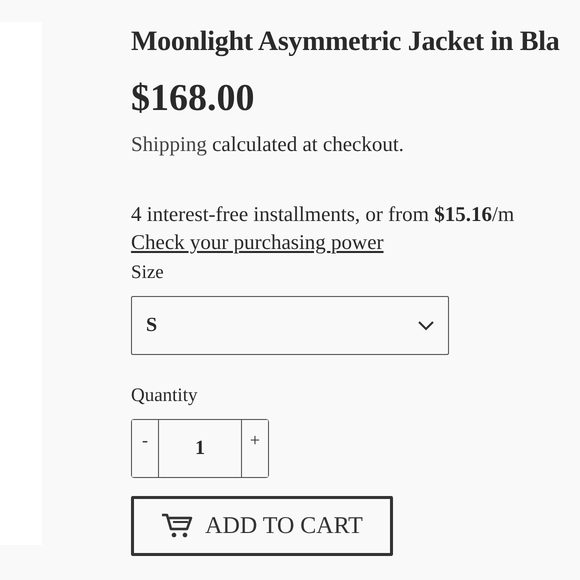  Describe the element at coordinates (262, 526) in the screenshot. I see `add-to-cart-button: ADD TO CART` at that location.